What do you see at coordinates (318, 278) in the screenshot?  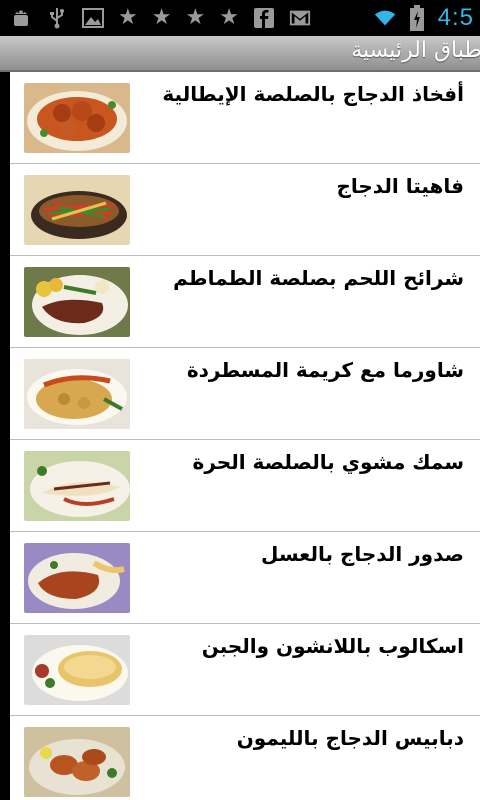 I see `recipe-title: شرائح اللحم بصلصة الطماطم` at bounding box center [318, 278].